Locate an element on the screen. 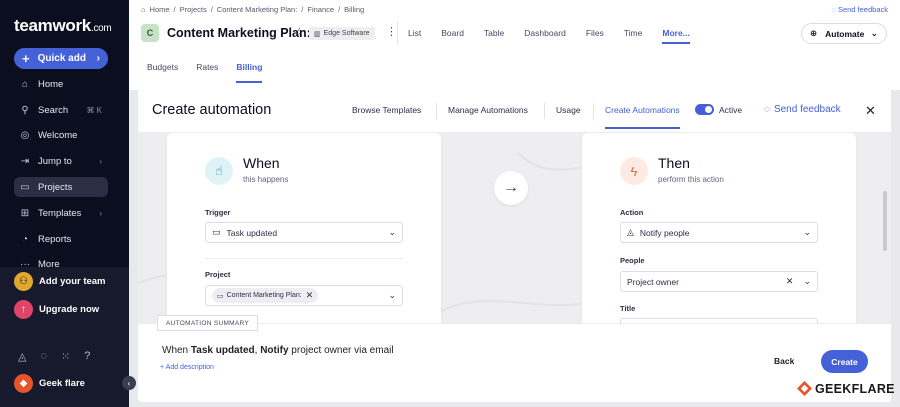 The width and height of the screenshot is (900, 407). send-feedback-button: ◌ Send feedback is located at coordinates (802, 109).